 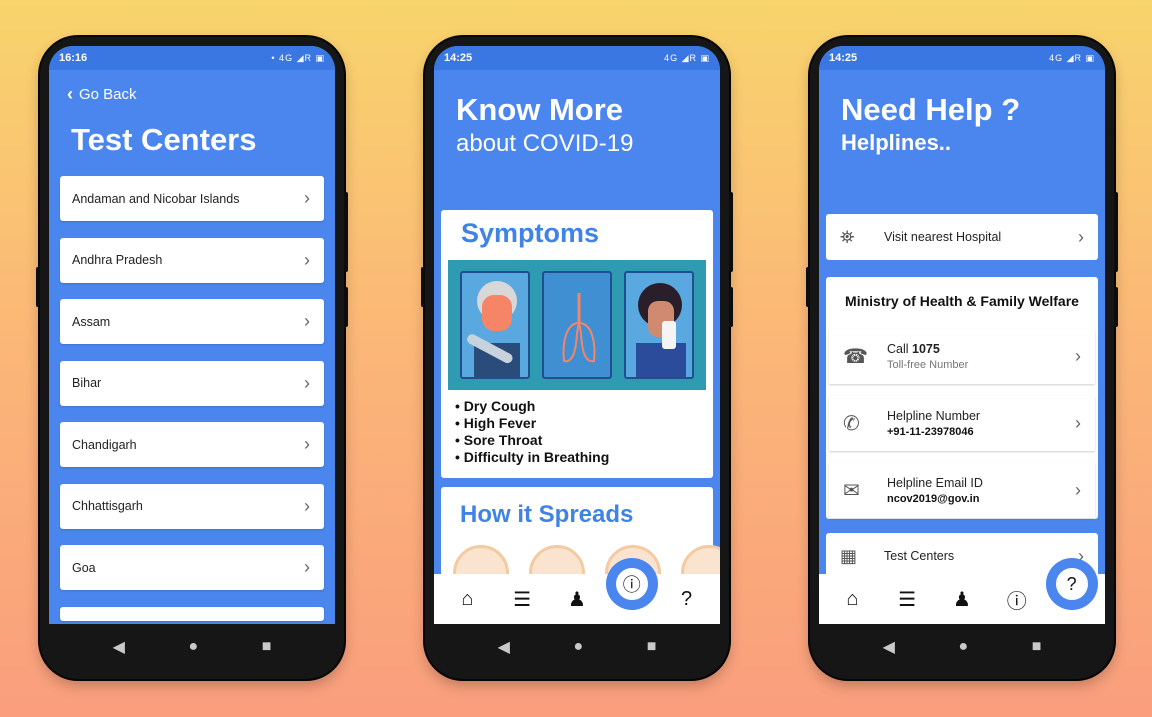 I want to click on hero-title: Know More, so click(x=540, y=109).